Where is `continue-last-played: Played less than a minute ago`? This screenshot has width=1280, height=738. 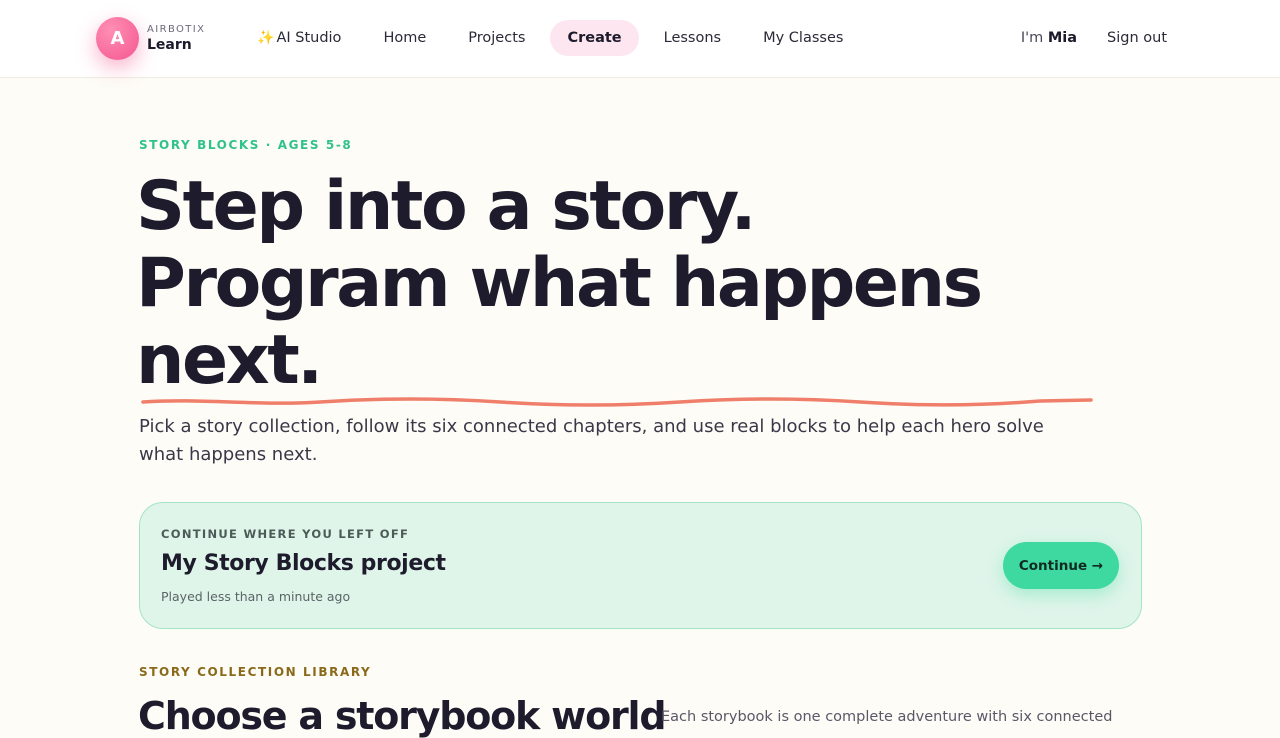
continue-last-played: Played less than a minute ago is located at coordinates (256, 596).